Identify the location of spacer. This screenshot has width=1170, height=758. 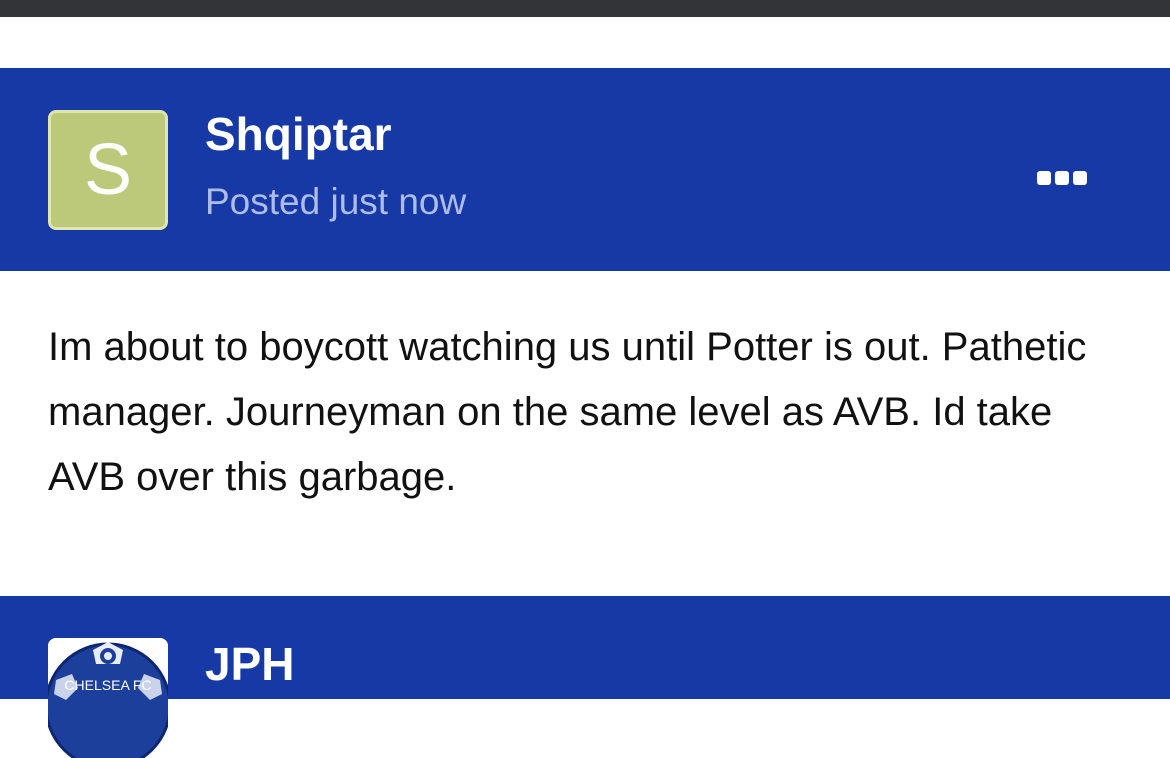
(585, 42).